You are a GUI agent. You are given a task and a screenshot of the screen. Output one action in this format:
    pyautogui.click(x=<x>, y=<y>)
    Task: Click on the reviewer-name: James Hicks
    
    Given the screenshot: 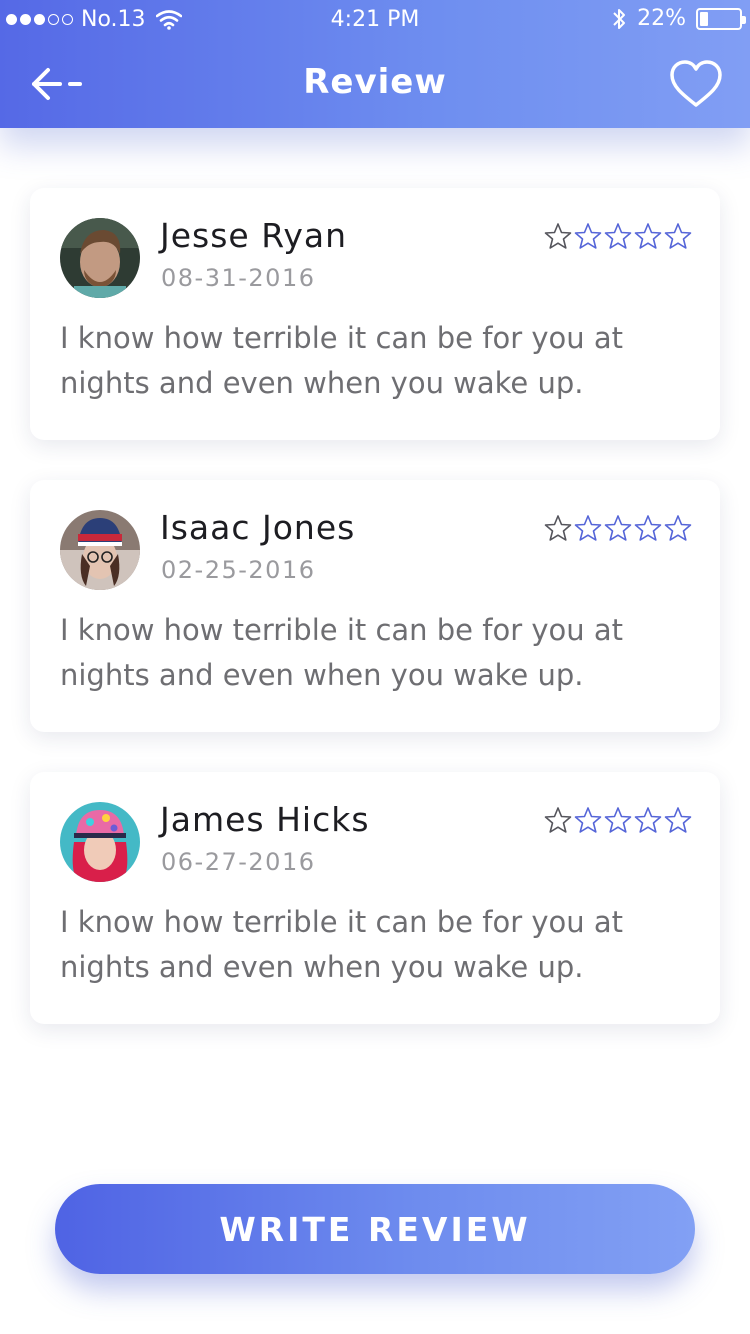 What is the action you would take?
    pyautogui.click(x=265, y=819)
    